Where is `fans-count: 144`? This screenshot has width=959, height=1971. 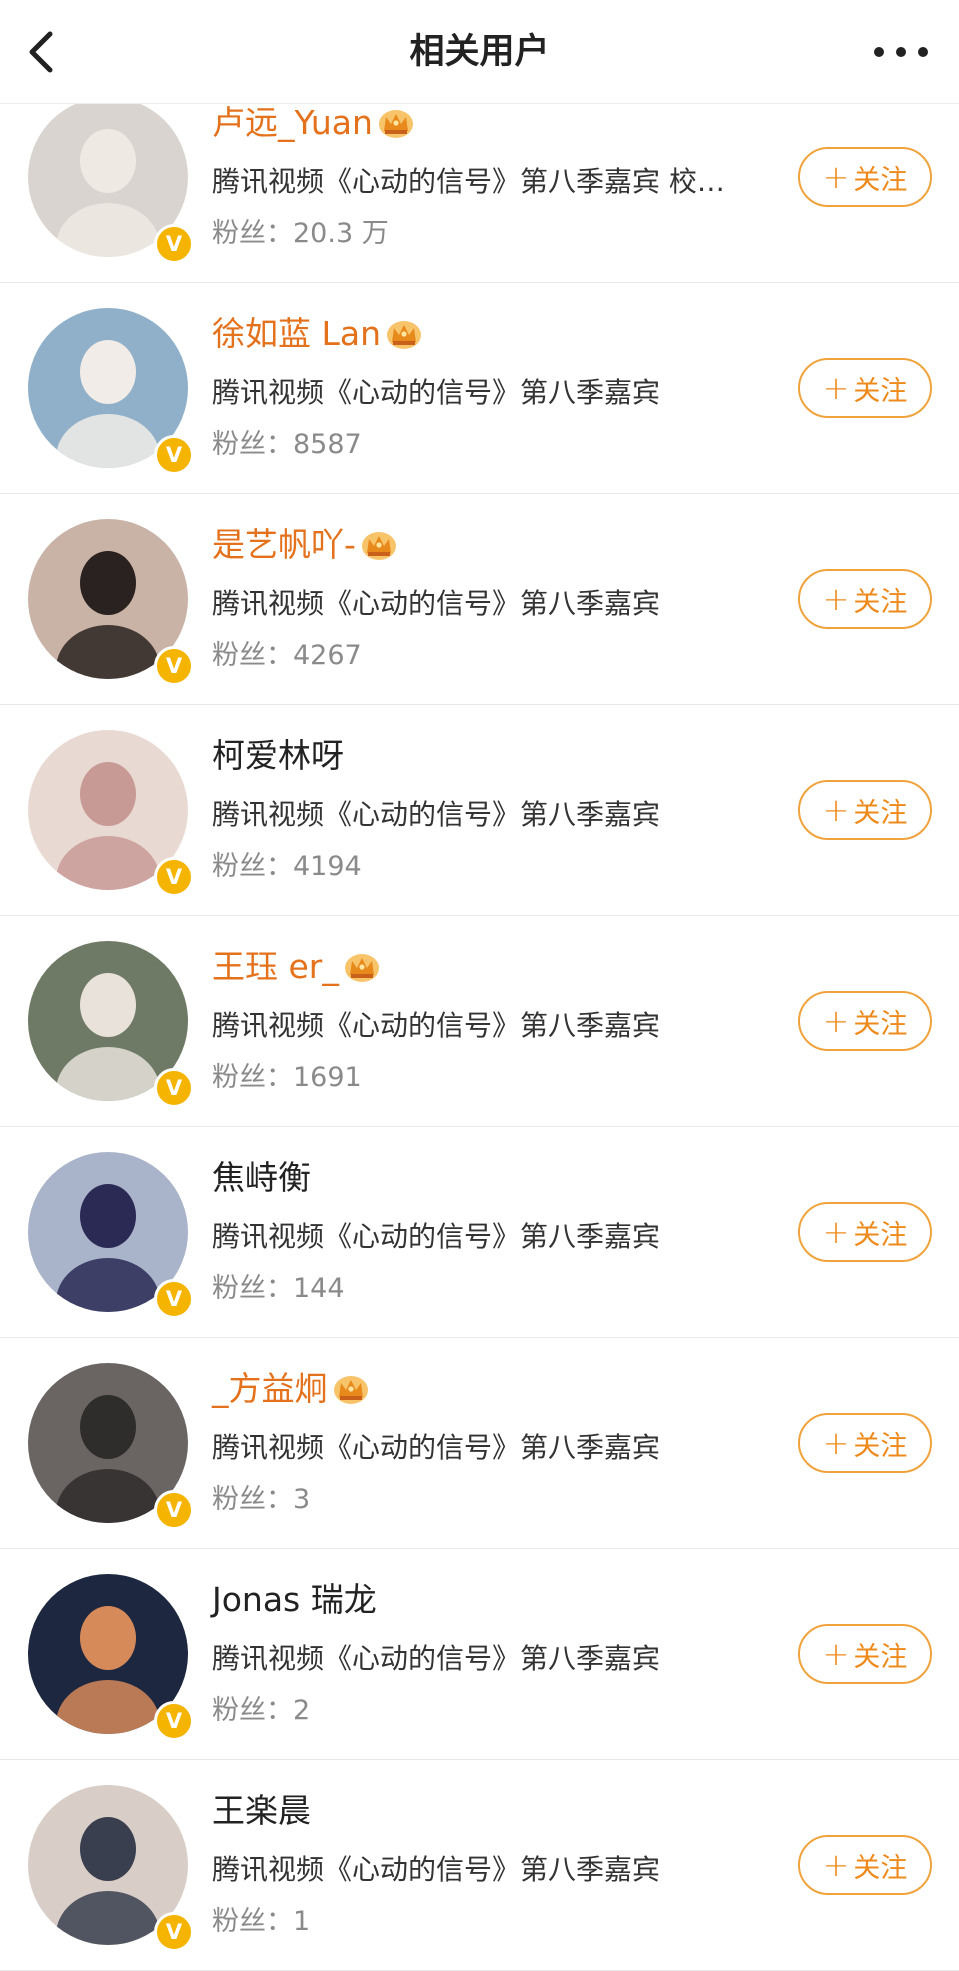 fans-count: 144 is located at coordinates (319, 1288).